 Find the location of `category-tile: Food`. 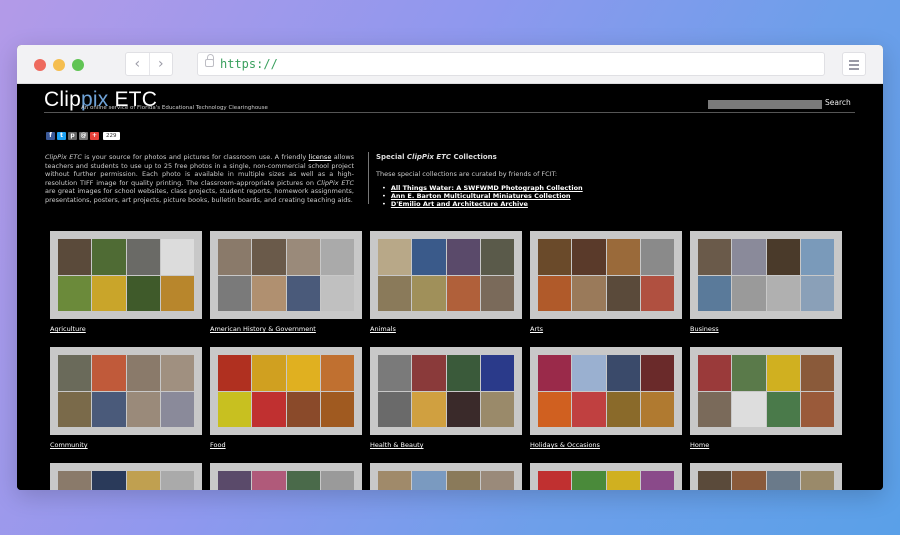

category-tile: Food is located at coordinates (286, 398).